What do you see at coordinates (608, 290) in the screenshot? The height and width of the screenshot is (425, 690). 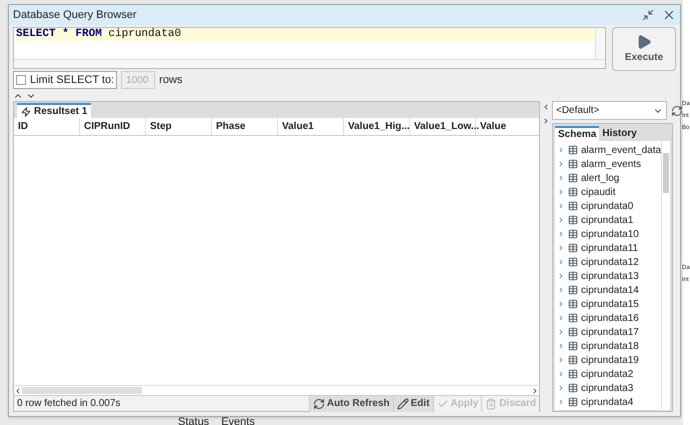 I see `table-tree-item: ciprundata14` at bounding box center [608, 290].